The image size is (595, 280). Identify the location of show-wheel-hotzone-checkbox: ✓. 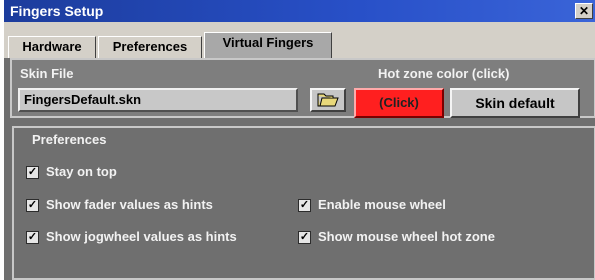
(304, 237).